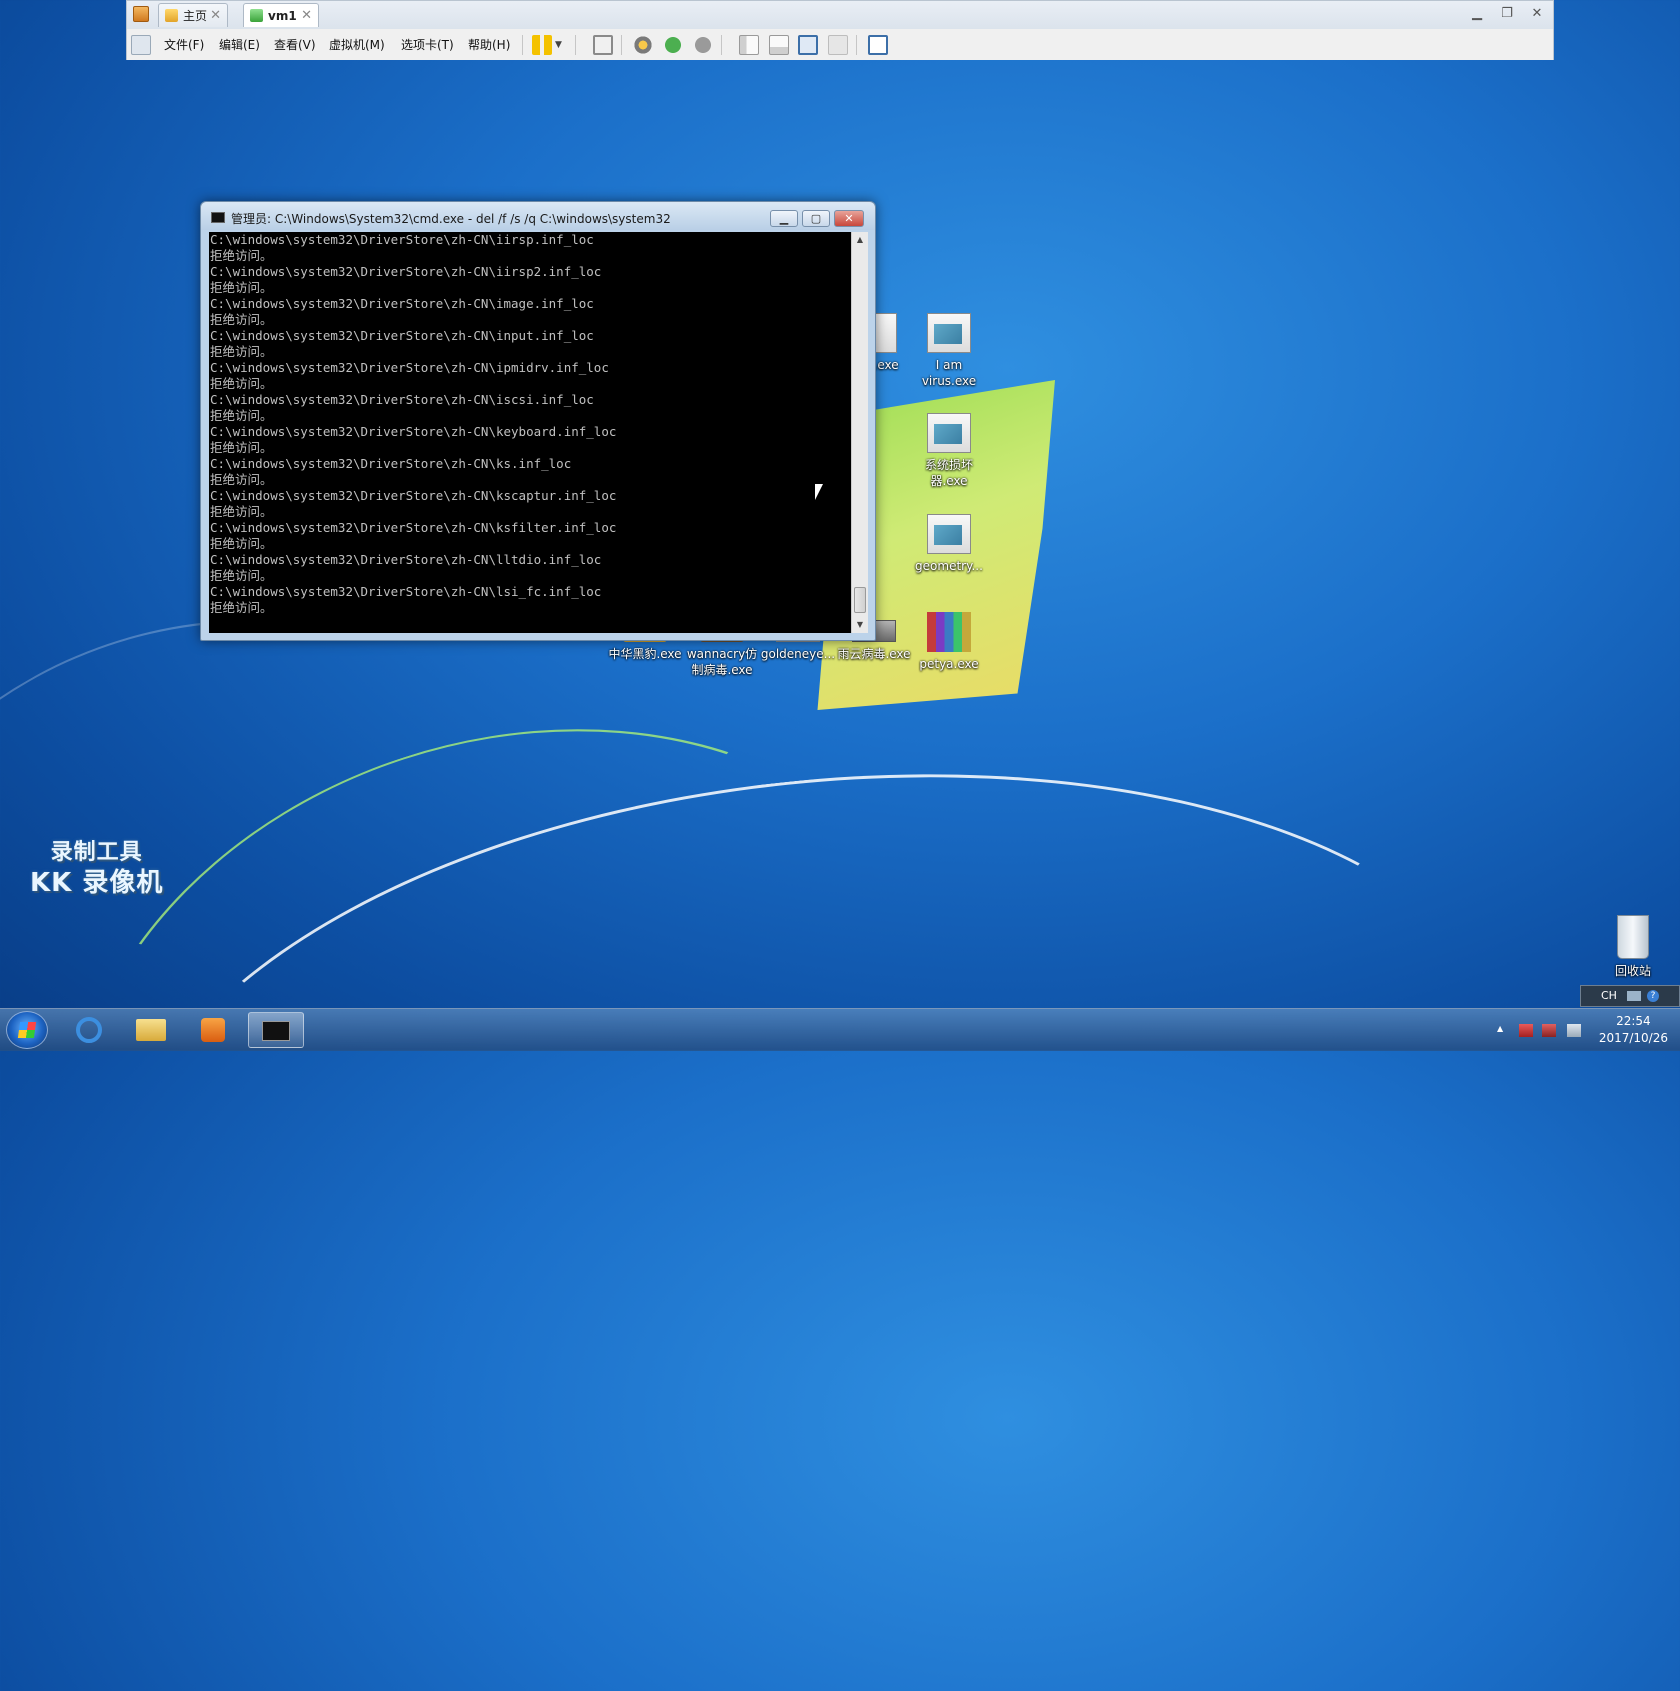  What do you see at coordinates (949, 642) in the screenshot?
I see `desktop-icon-petya: petya.exe` at bounding box center [949, 642].